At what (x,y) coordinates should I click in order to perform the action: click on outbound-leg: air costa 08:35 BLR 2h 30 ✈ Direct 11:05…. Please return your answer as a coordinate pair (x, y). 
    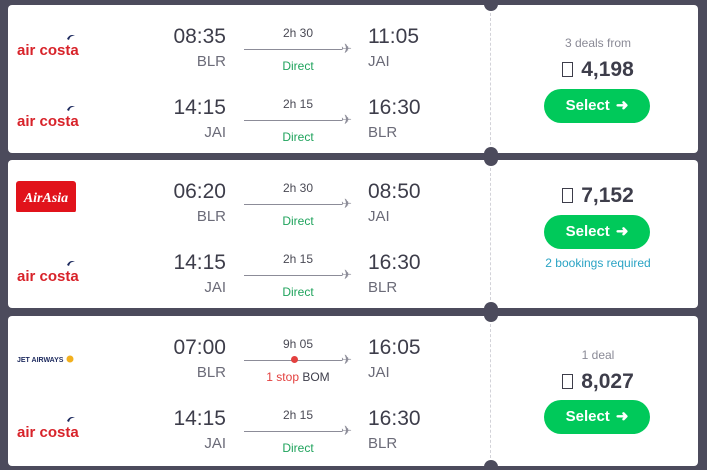
    Looking at the image, I should click on (248, 44).